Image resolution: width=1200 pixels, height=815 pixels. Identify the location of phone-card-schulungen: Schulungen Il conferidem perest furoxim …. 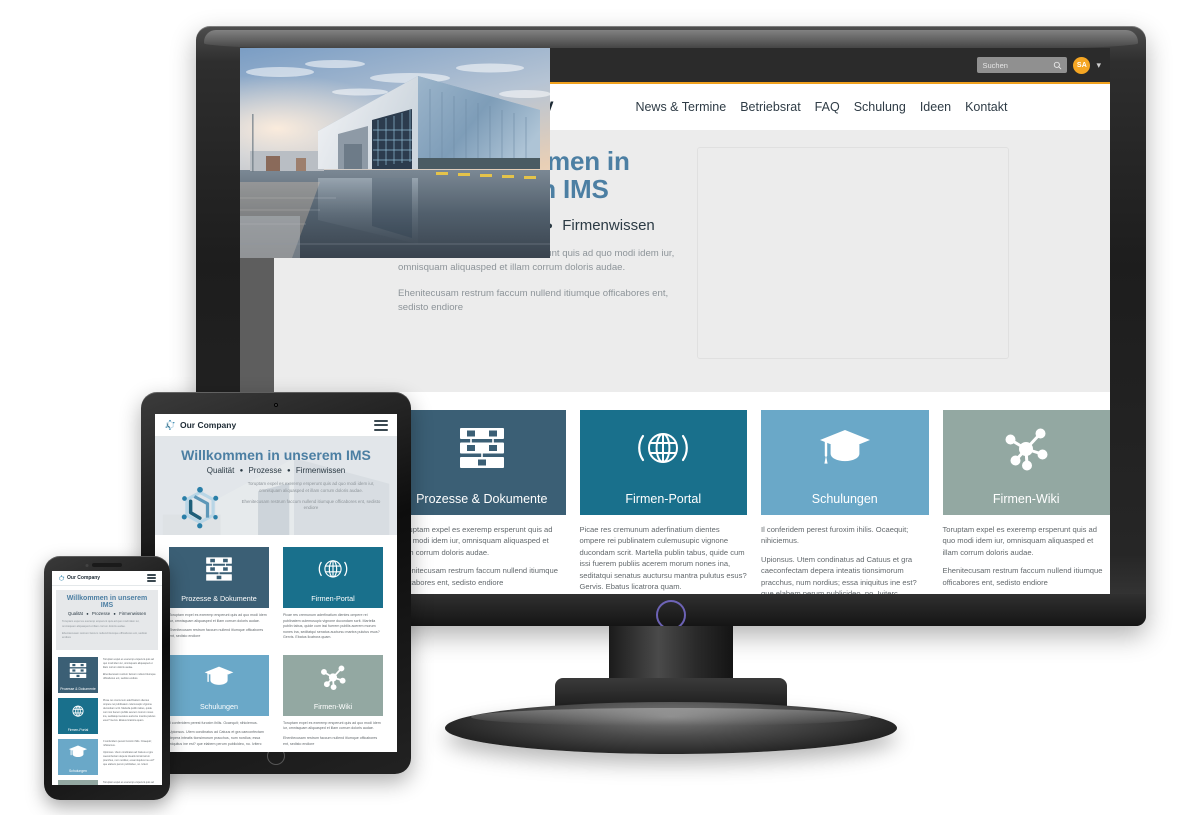
(107, 756).